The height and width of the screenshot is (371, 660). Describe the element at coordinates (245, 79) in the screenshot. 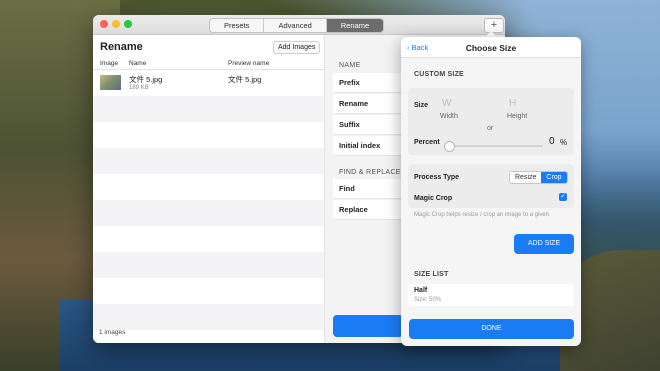

I see `preview-name: 文件 5.jpg` at that location.